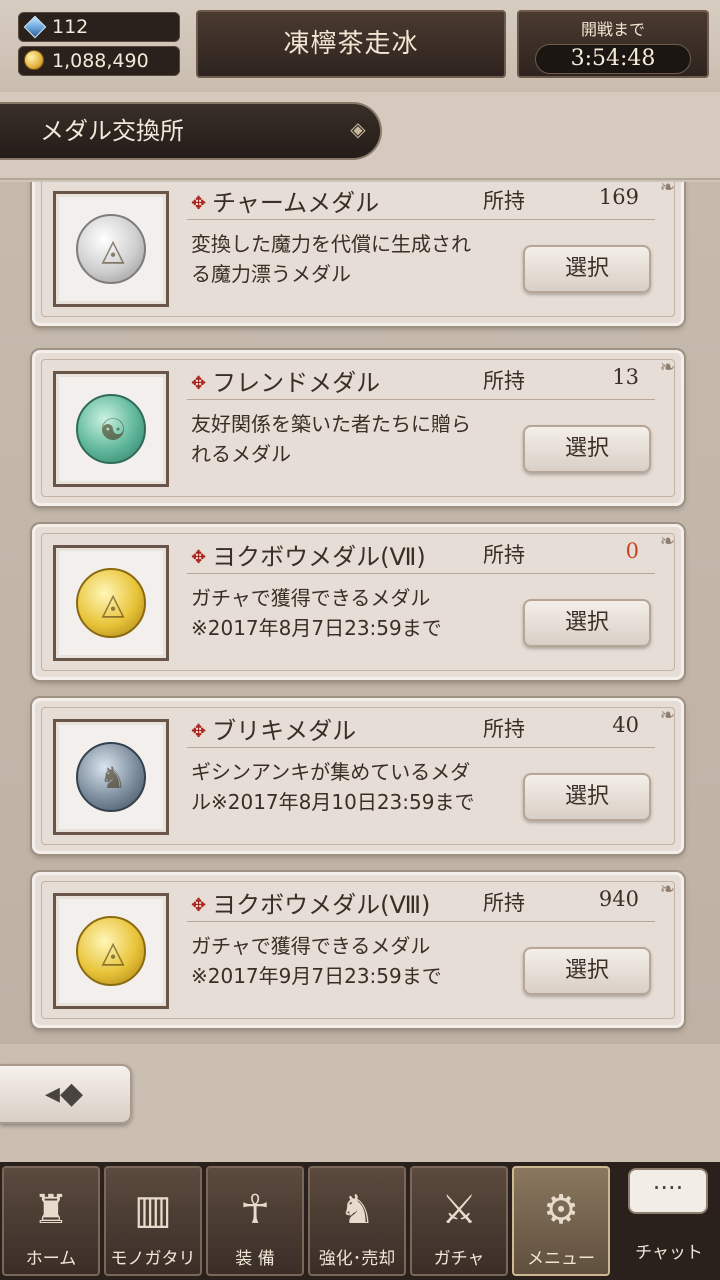 The height and width of the screenshot is (1280, 720). Describe the element at coordinates (35, 27) in the screenshot. I see `gem-icon` at that location.